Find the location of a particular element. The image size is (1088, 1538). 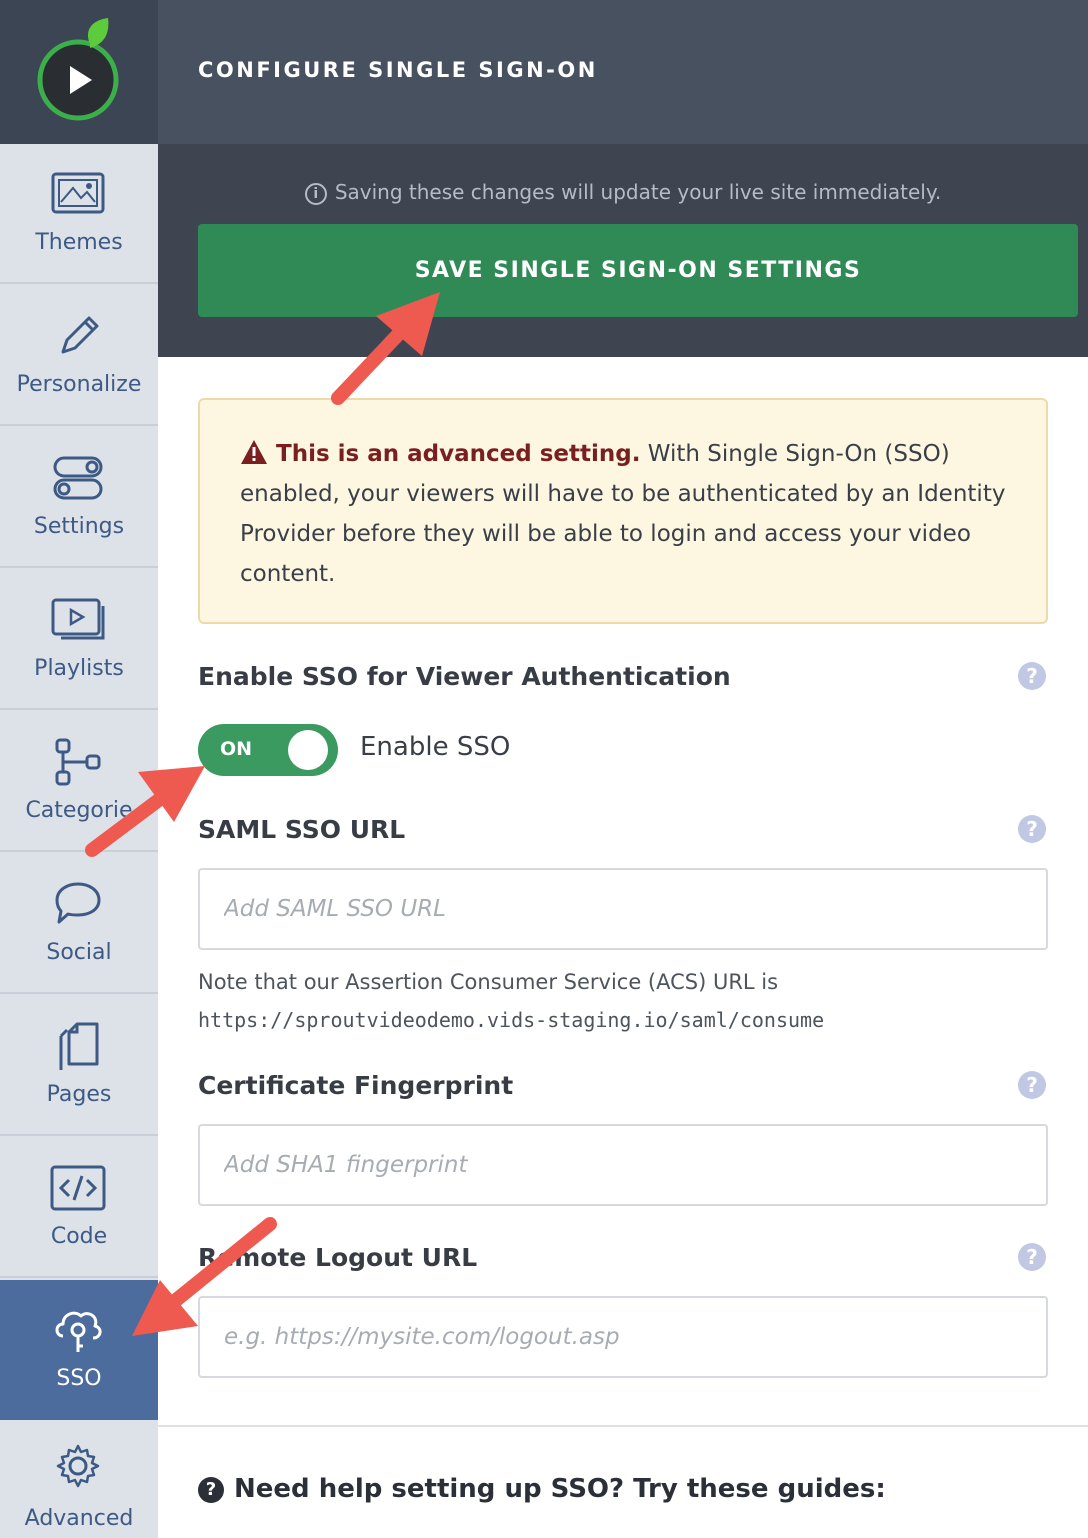

enable-sso-label: Enable SSO for Viewer Authentication is located at coordinates (464, 676).